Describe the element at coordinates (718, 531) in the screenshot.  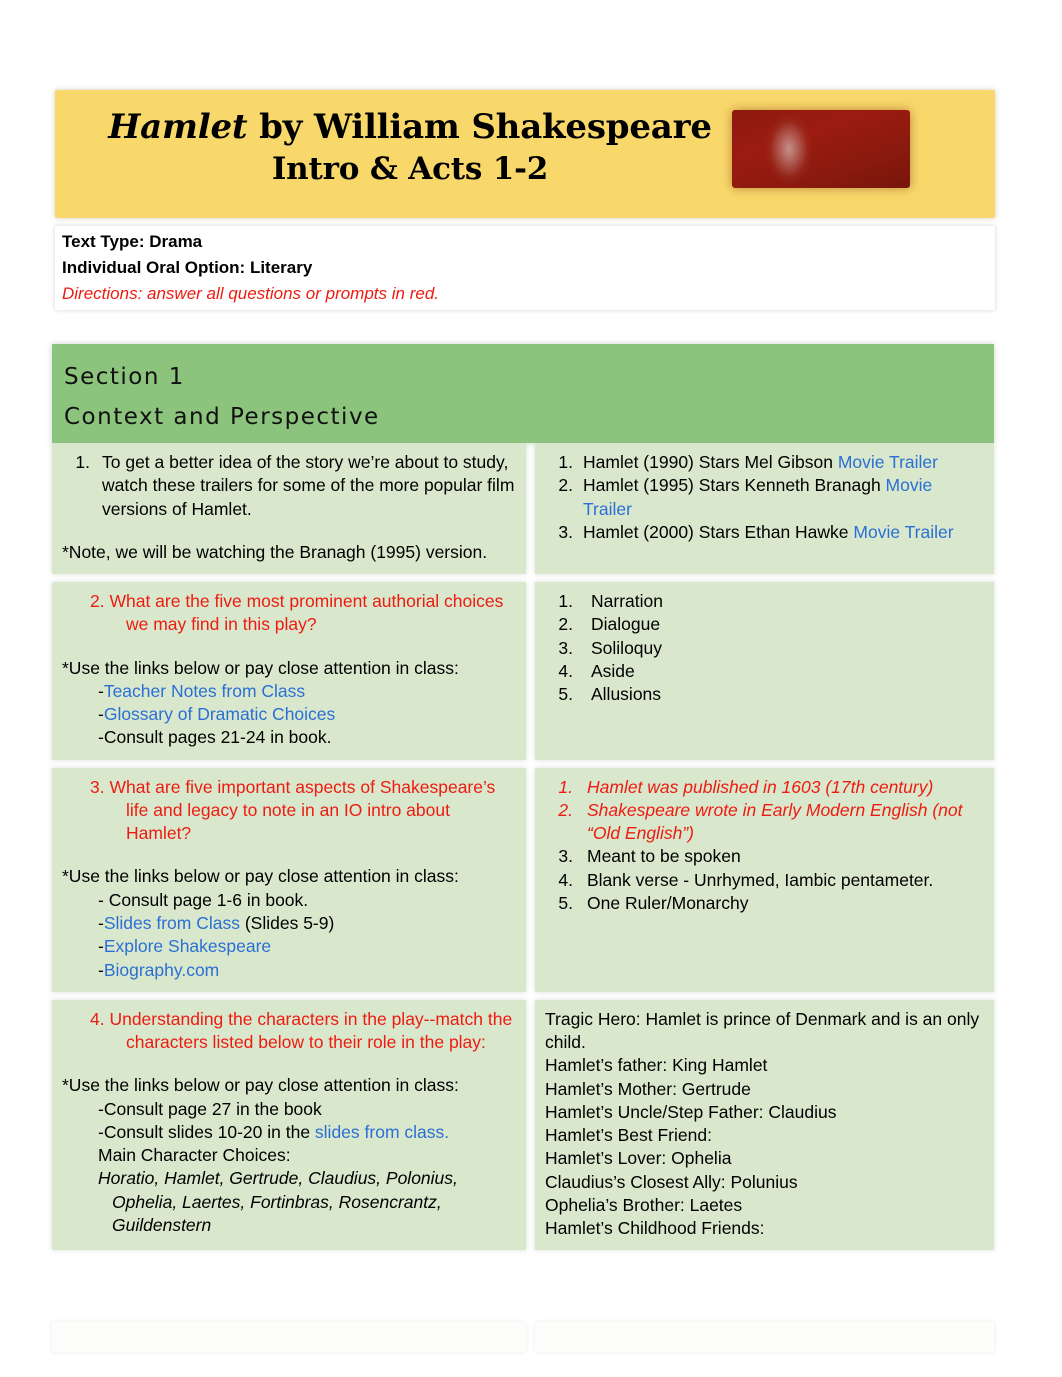
I see `movie-title-text: Hamlet (2000) Stars Ethan Hawke` at that location.